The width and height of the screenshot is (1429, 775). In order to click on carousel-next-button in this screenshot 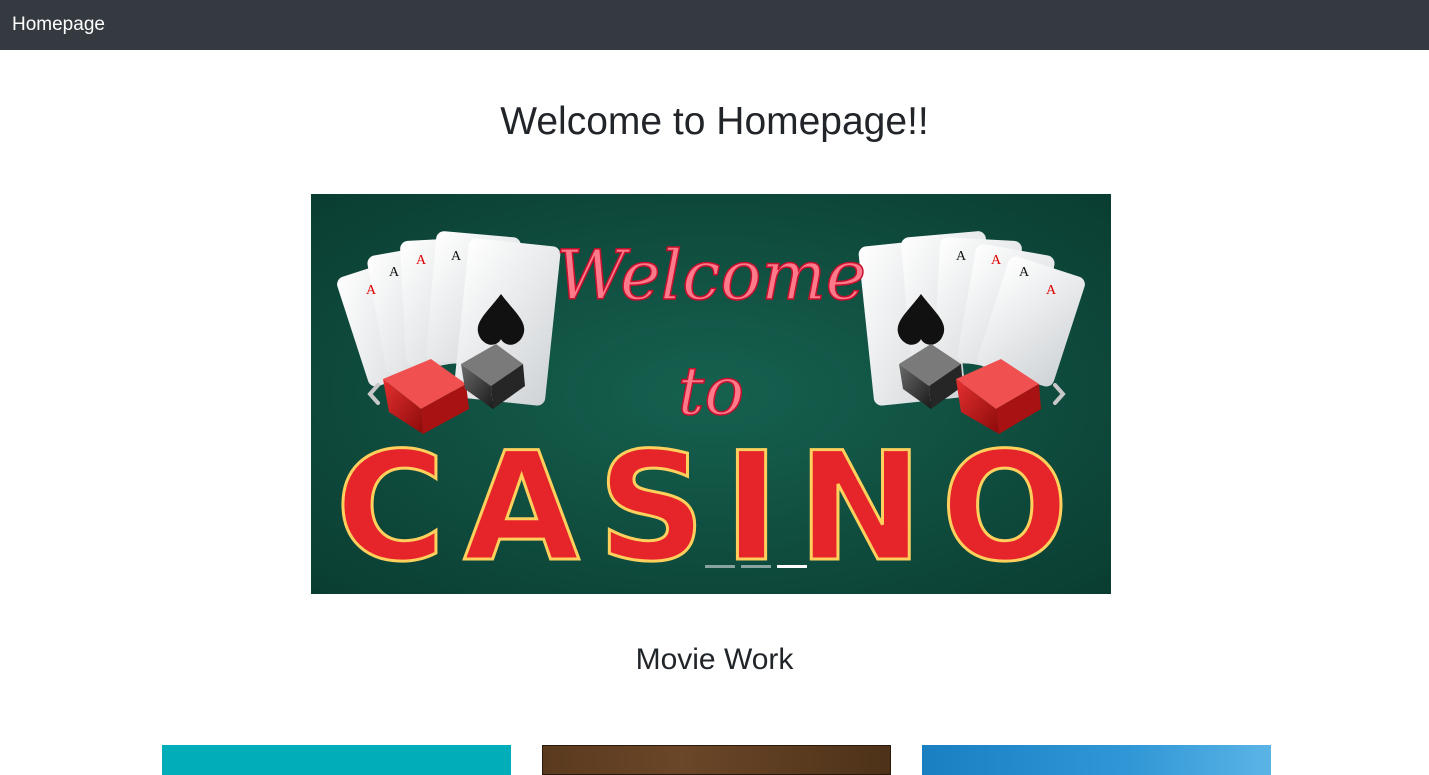, I will do `click(1059, 394)`.